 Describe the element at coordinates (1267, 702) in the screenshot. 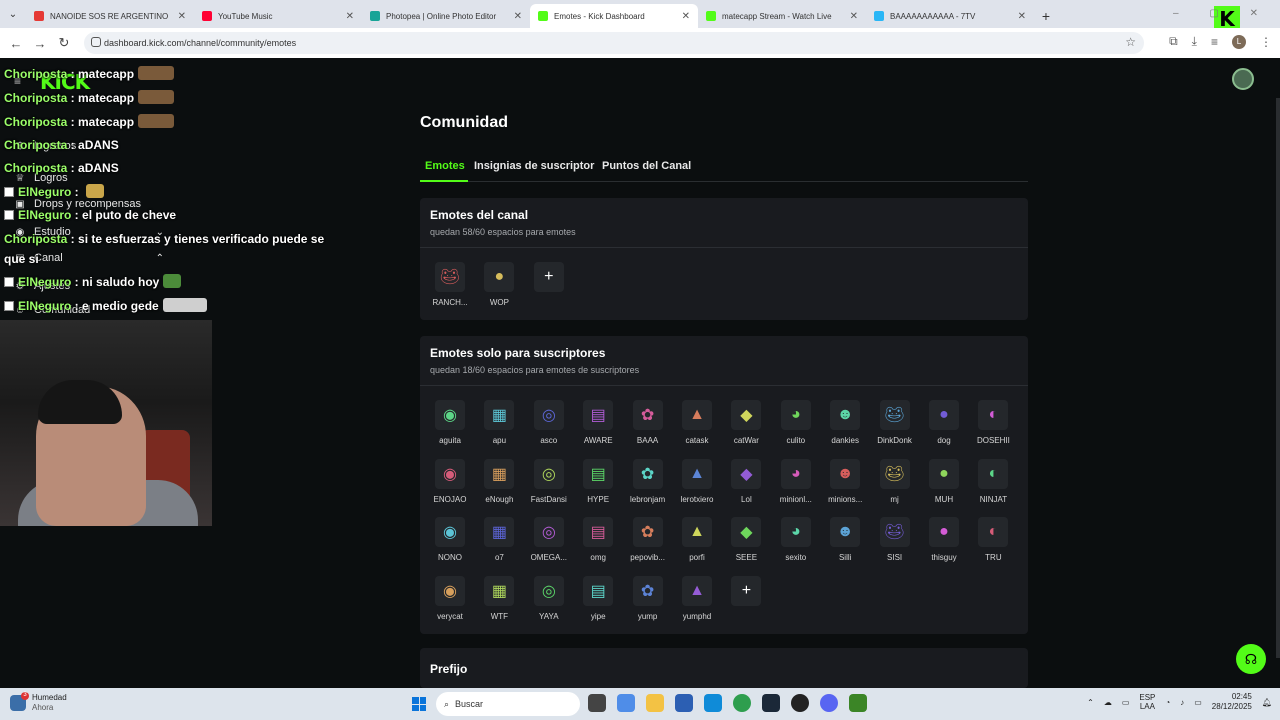

I see `notifications-icon: 🔔︎` at that location.